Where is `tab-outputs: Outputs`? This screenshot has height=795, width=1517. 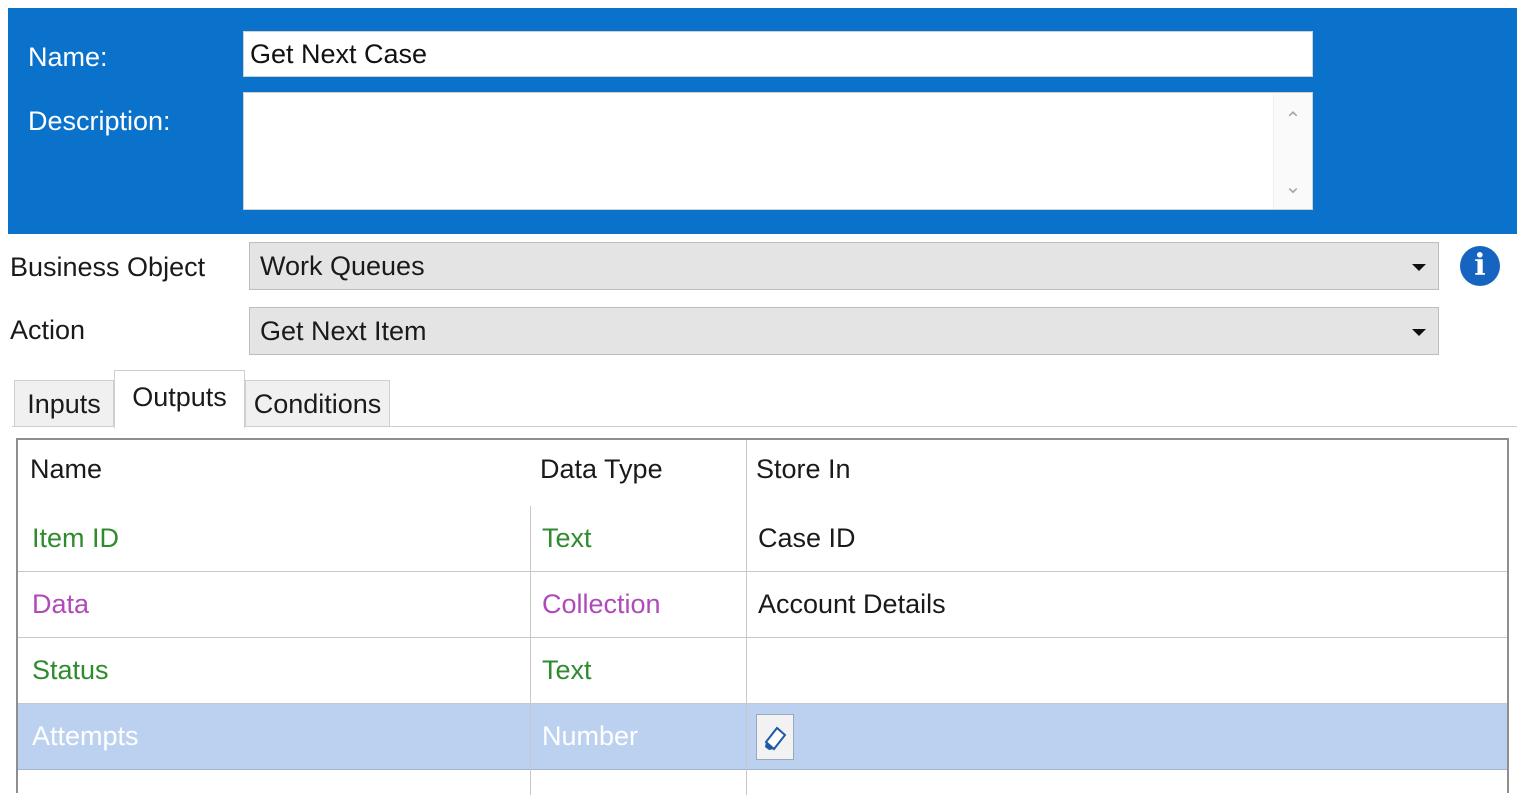
tab-outputs: Outputs is located at coordinates (179, 399).